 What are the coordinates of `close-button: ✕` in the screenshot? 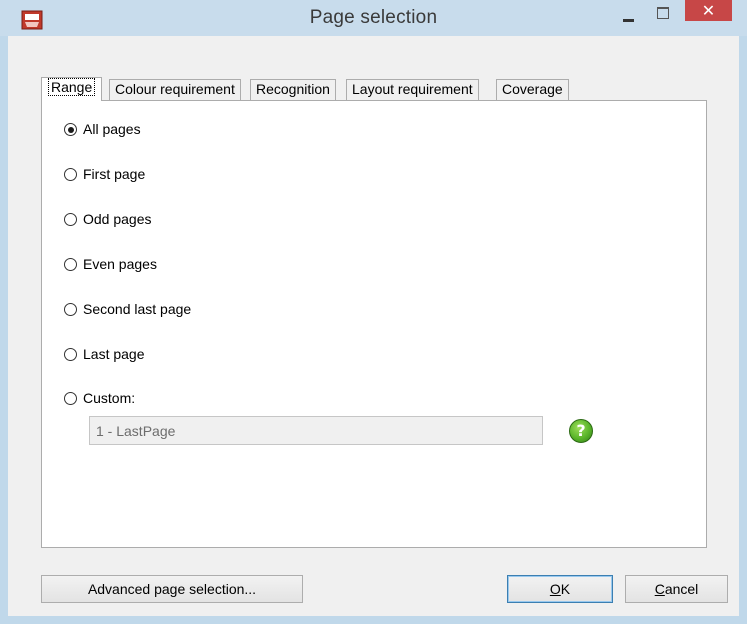 It's located at (708, 10).